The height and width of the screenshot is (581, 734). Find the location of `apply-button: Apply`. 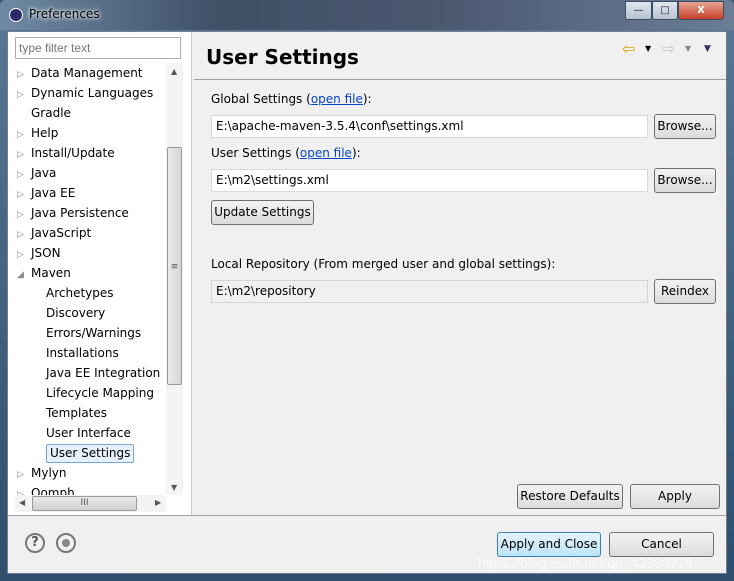

apply-button: Apply is located at coordinates (675, 496).